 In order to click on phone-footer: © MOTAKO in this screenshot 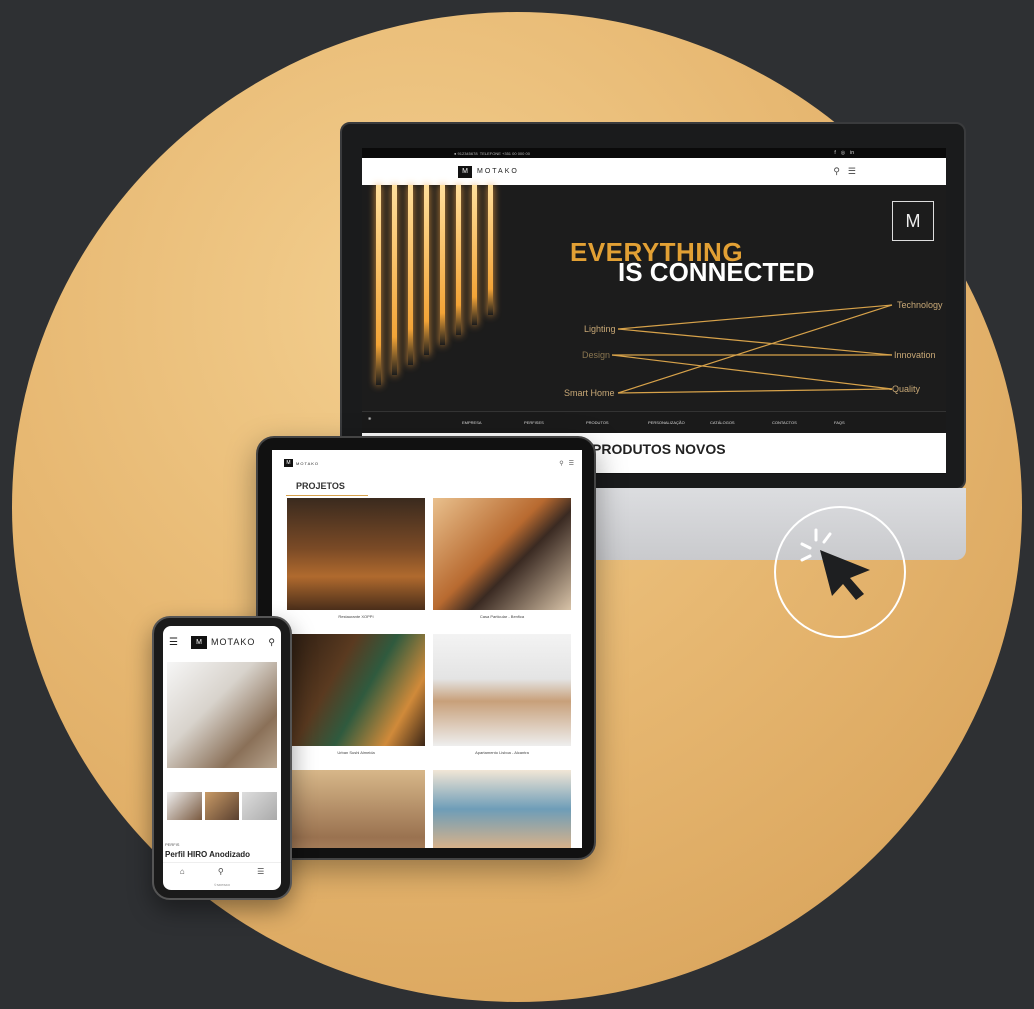, I will do `click(222, 885)`.